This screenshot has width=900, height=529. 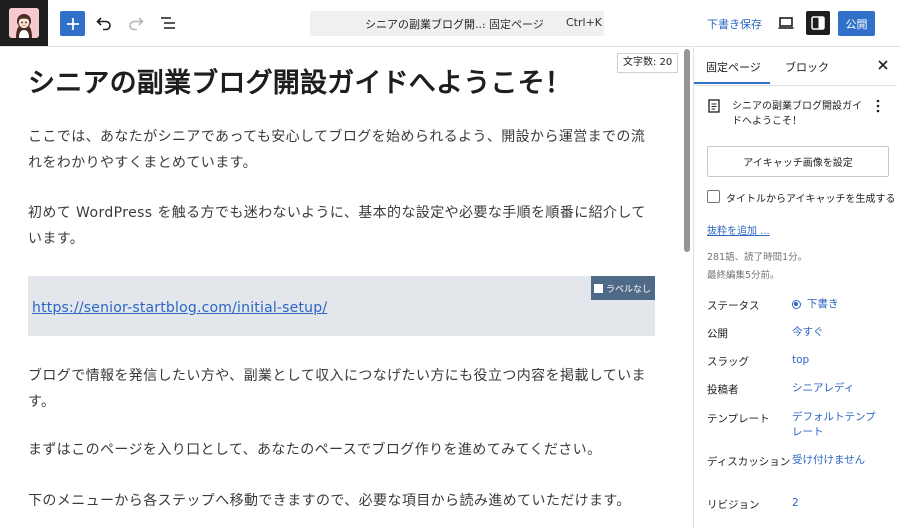 I want to click on command-palette-bar: シニアの副業ブログ開... · 固定ページ Ctrl+K, so click(x=457, y=23).